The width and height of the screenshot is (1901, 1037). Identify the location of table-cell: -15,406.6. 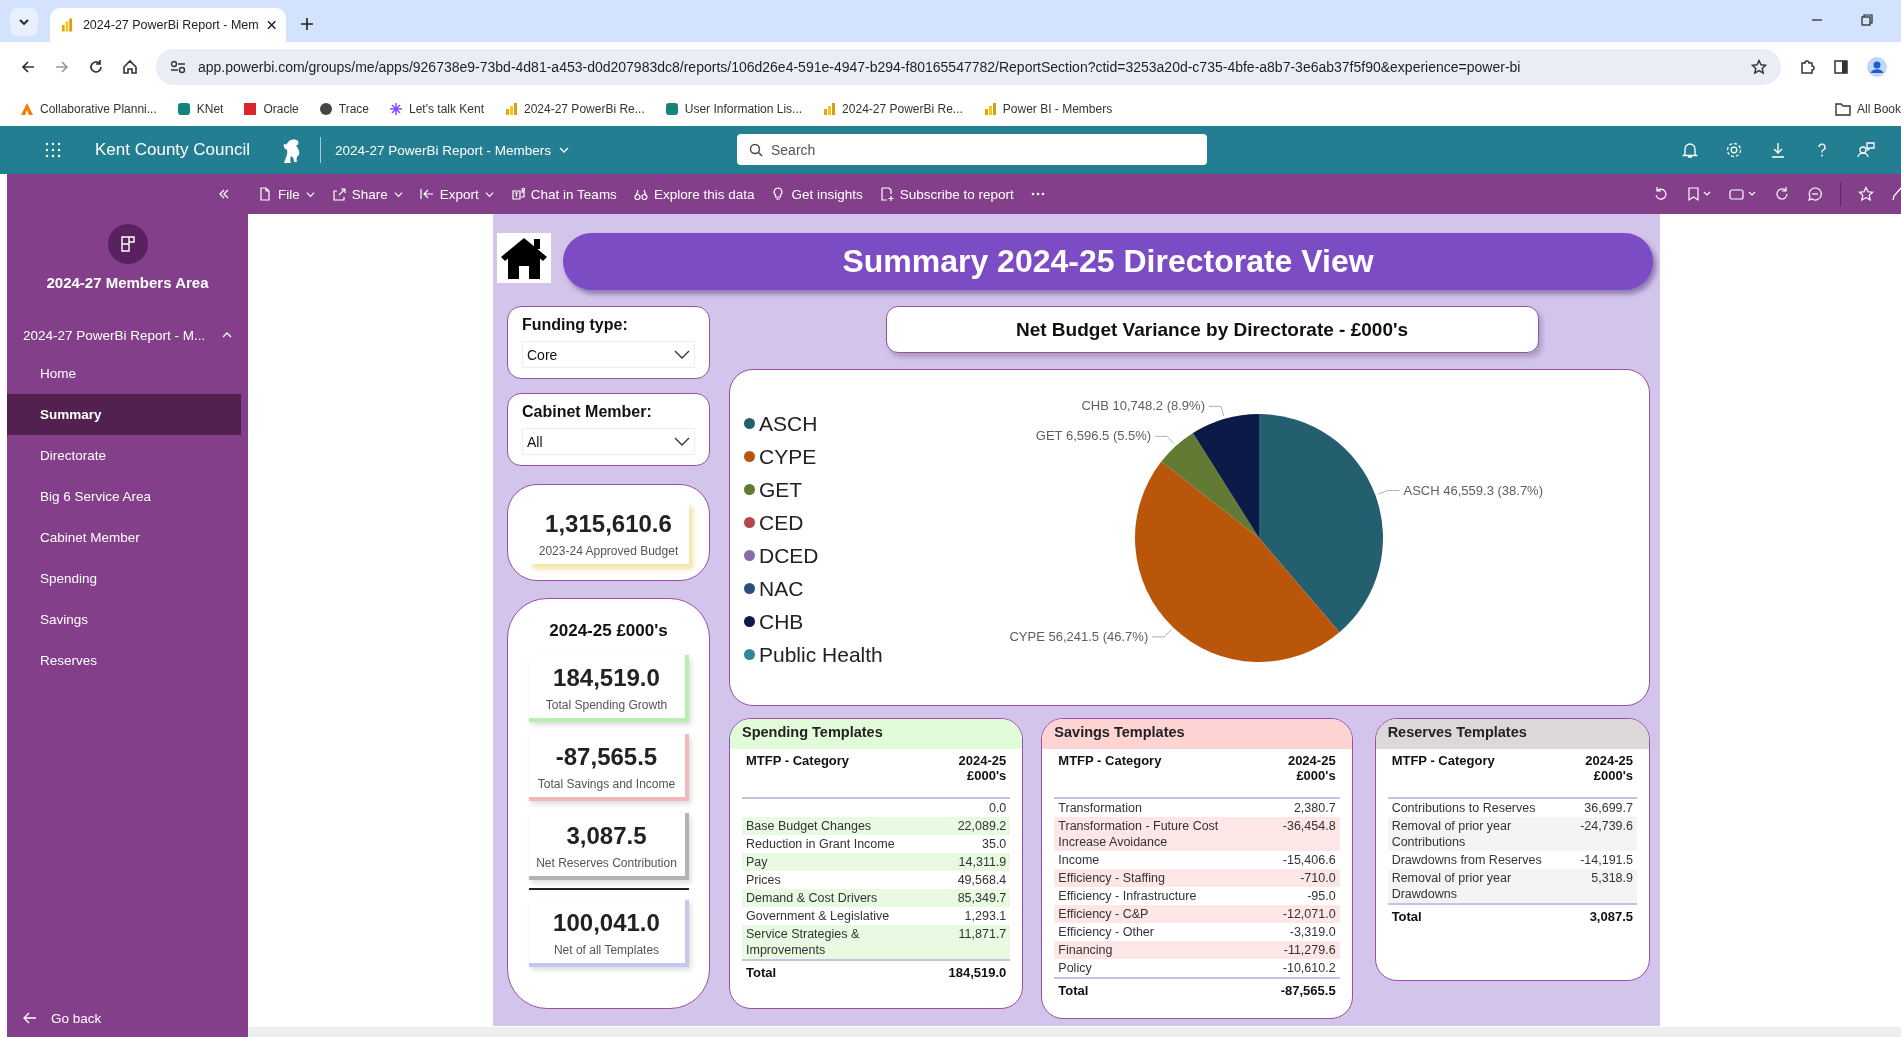
(1309, 860).